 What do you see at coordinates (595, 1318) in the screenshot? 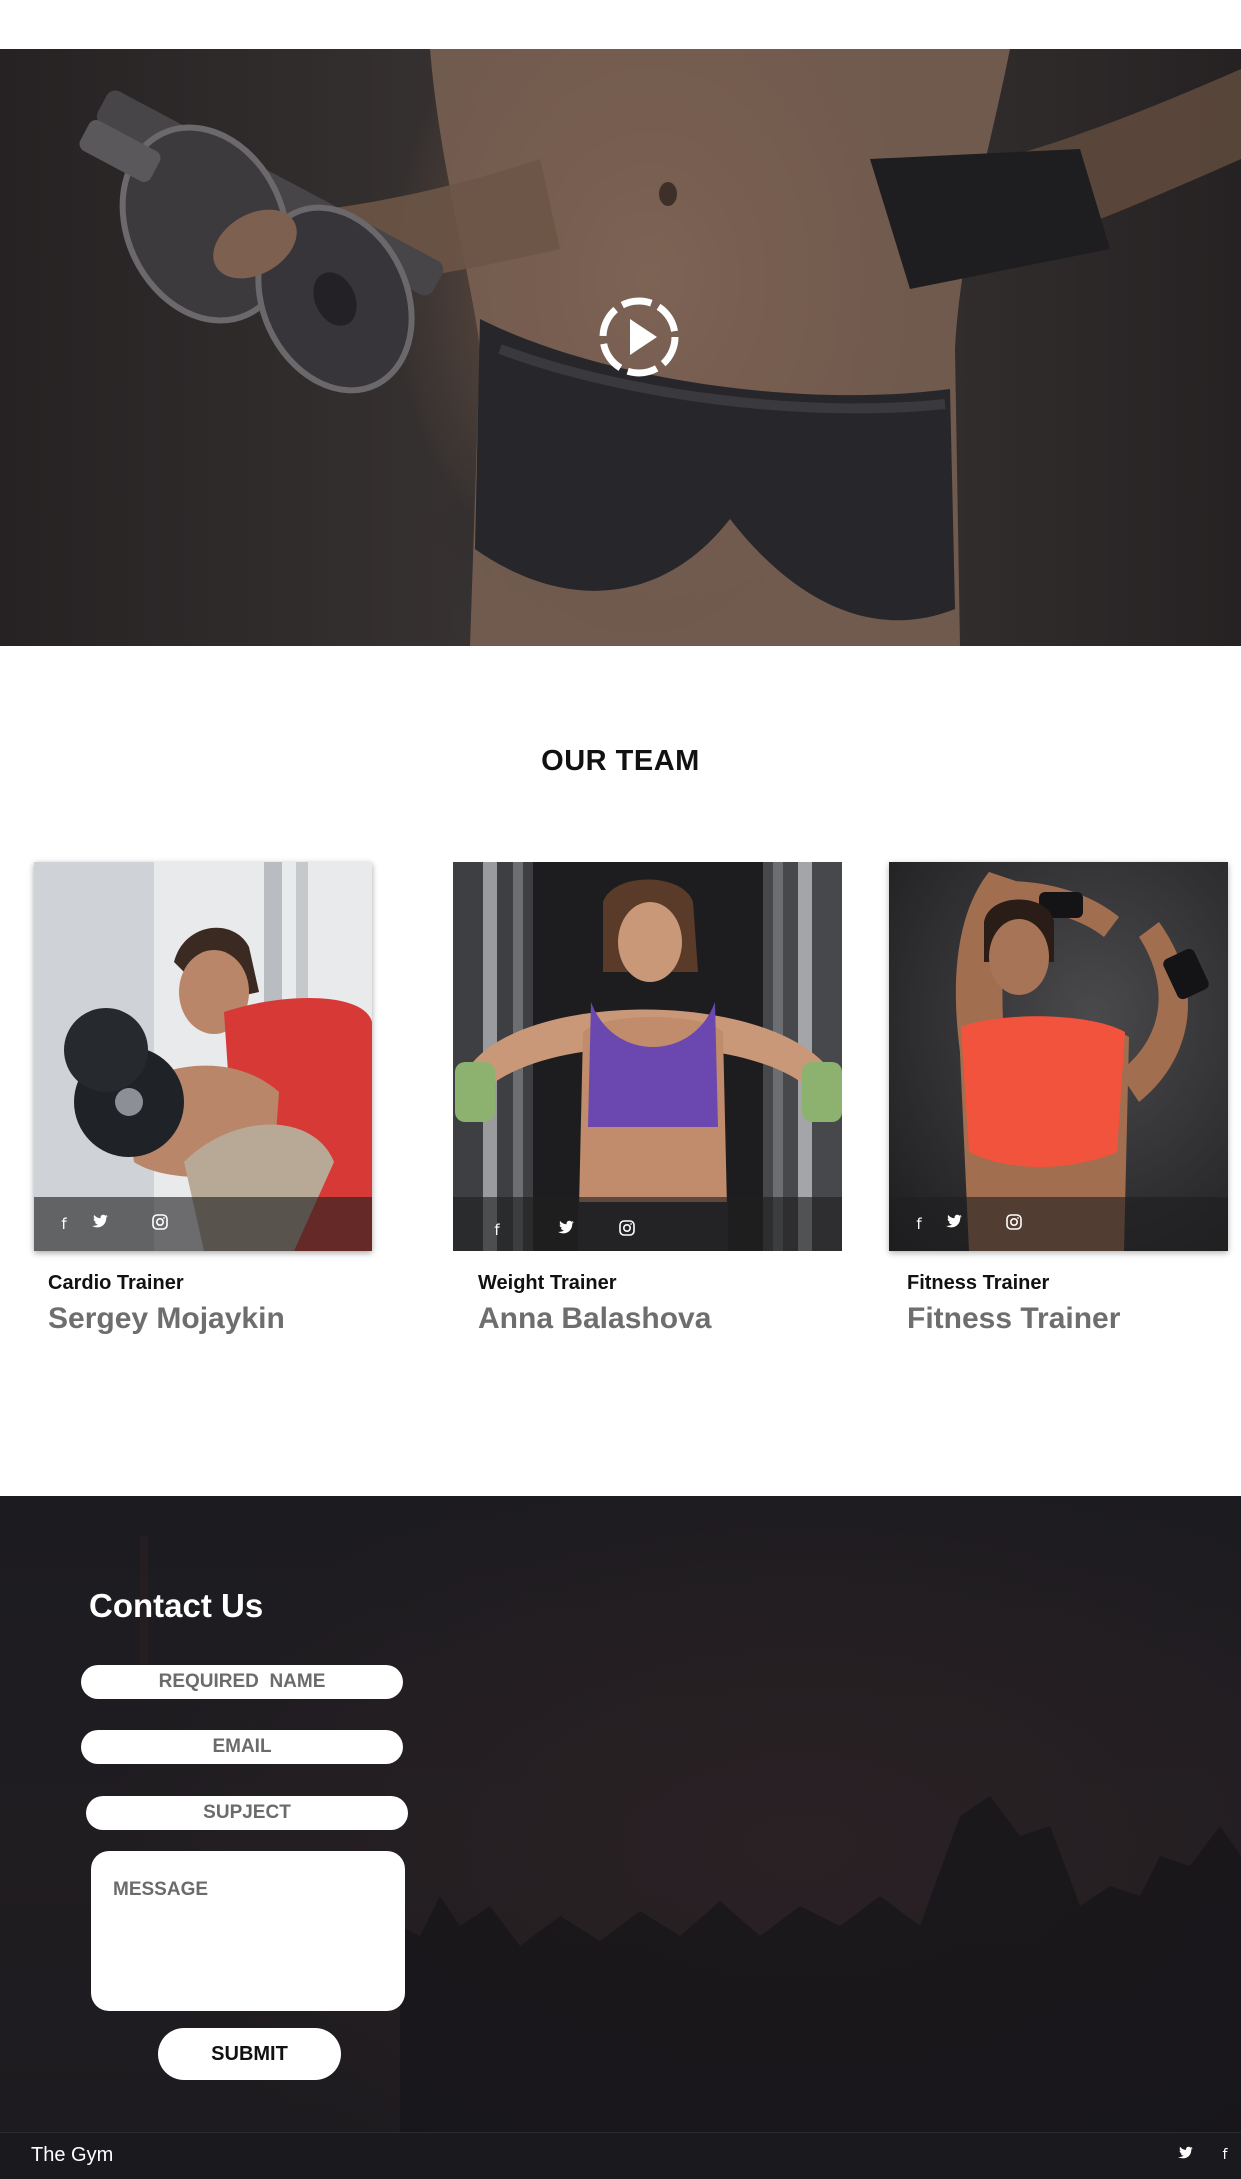
I see `trainer-name: Anna Balashova` at bounding box center [595, 1318].